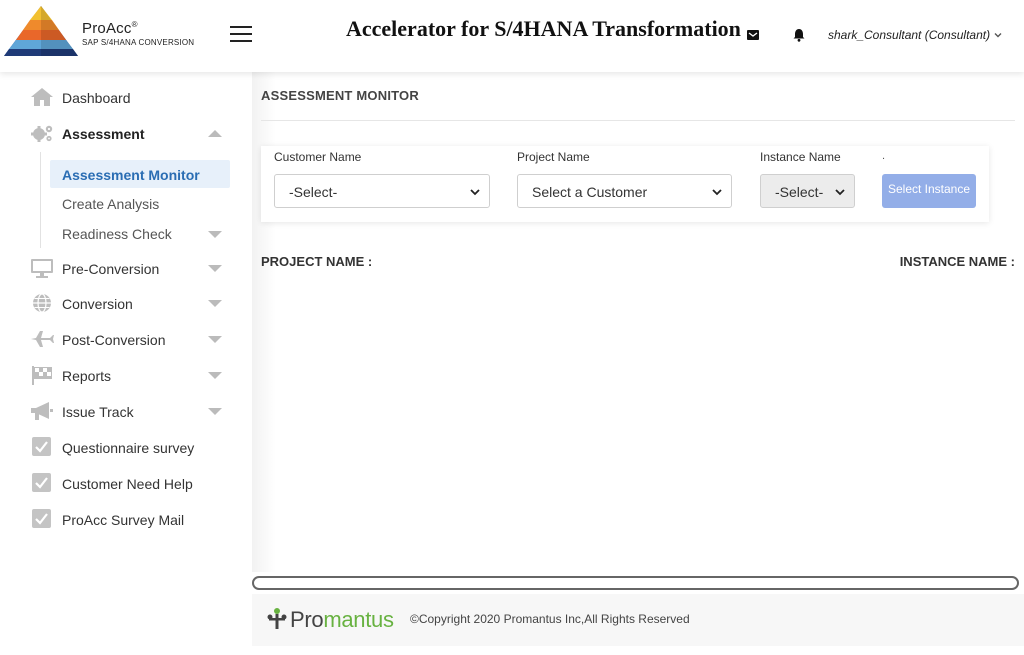  What do you see at coordinates (635, 583) in the screenshot?
I see `horizontal-scrollbar` at bounding box center [635, 583].